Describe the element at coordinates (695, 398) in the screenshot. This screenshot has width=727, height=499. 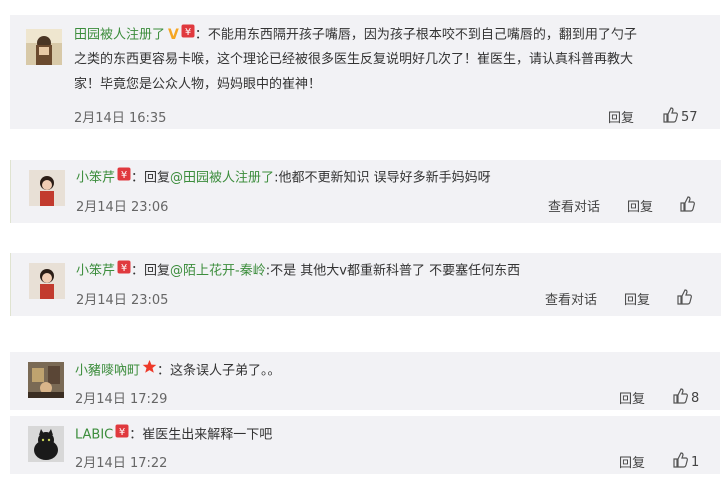
I see `like-count: 8` at that location.